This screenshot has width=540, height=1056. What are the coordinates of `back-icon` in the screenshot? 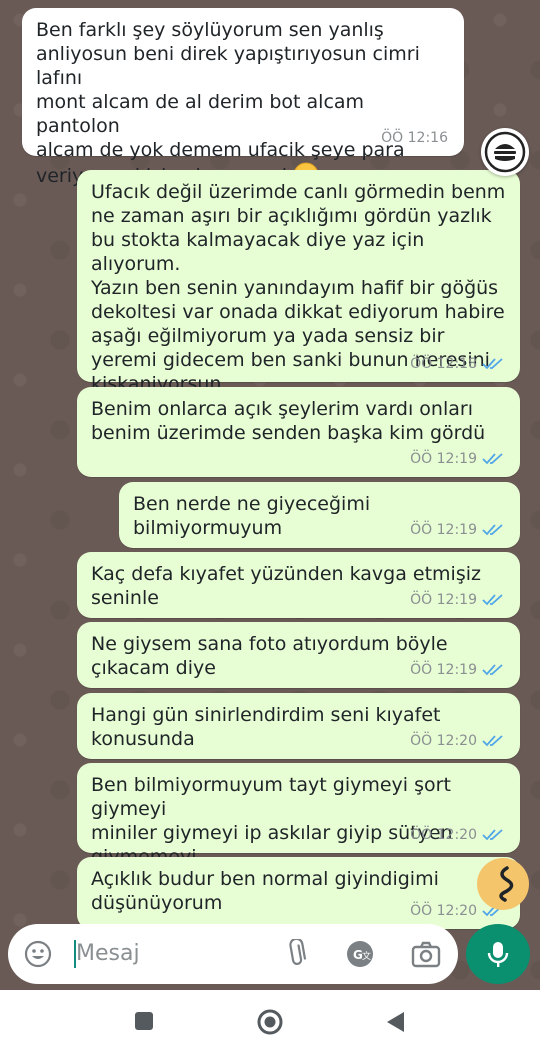 It's located at (395, 1022).